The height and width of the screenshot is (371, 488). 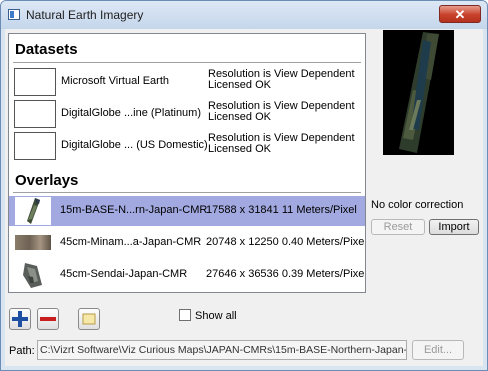 I want to click on import-button: Import, so click(x=454, y=227).